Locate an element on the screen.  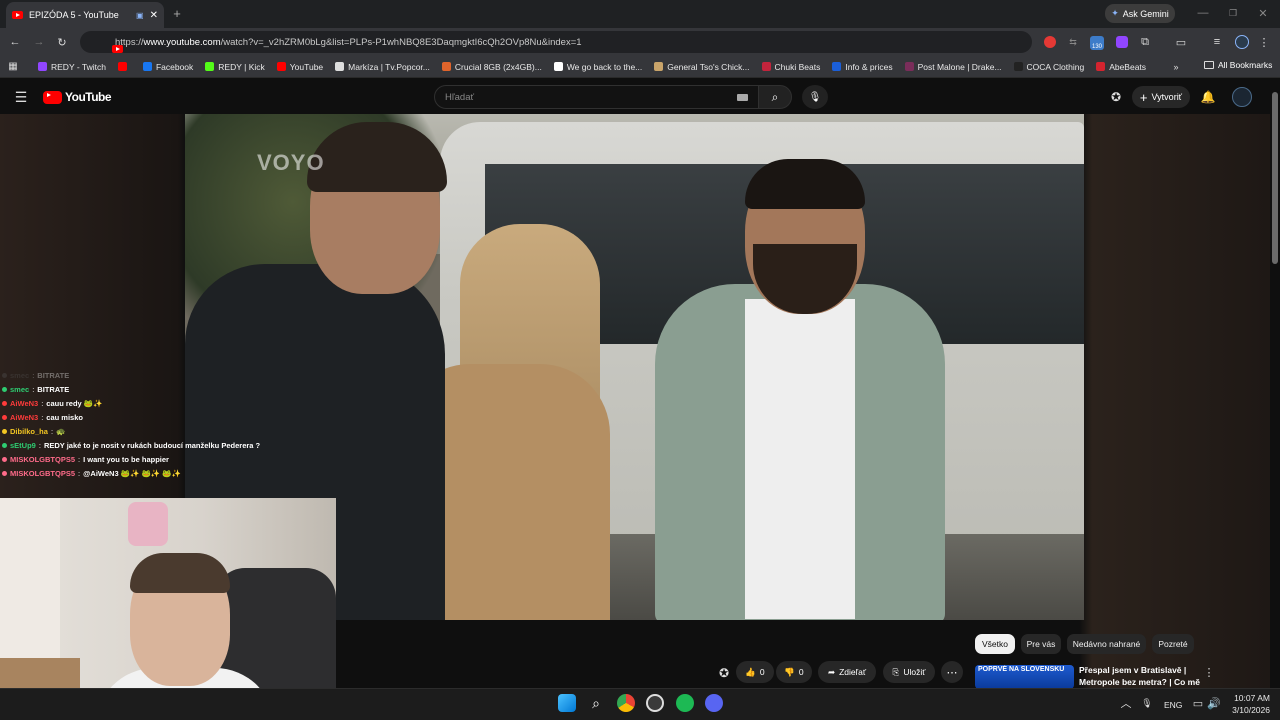
keyboard-icon is located at coordinates (742, 97).